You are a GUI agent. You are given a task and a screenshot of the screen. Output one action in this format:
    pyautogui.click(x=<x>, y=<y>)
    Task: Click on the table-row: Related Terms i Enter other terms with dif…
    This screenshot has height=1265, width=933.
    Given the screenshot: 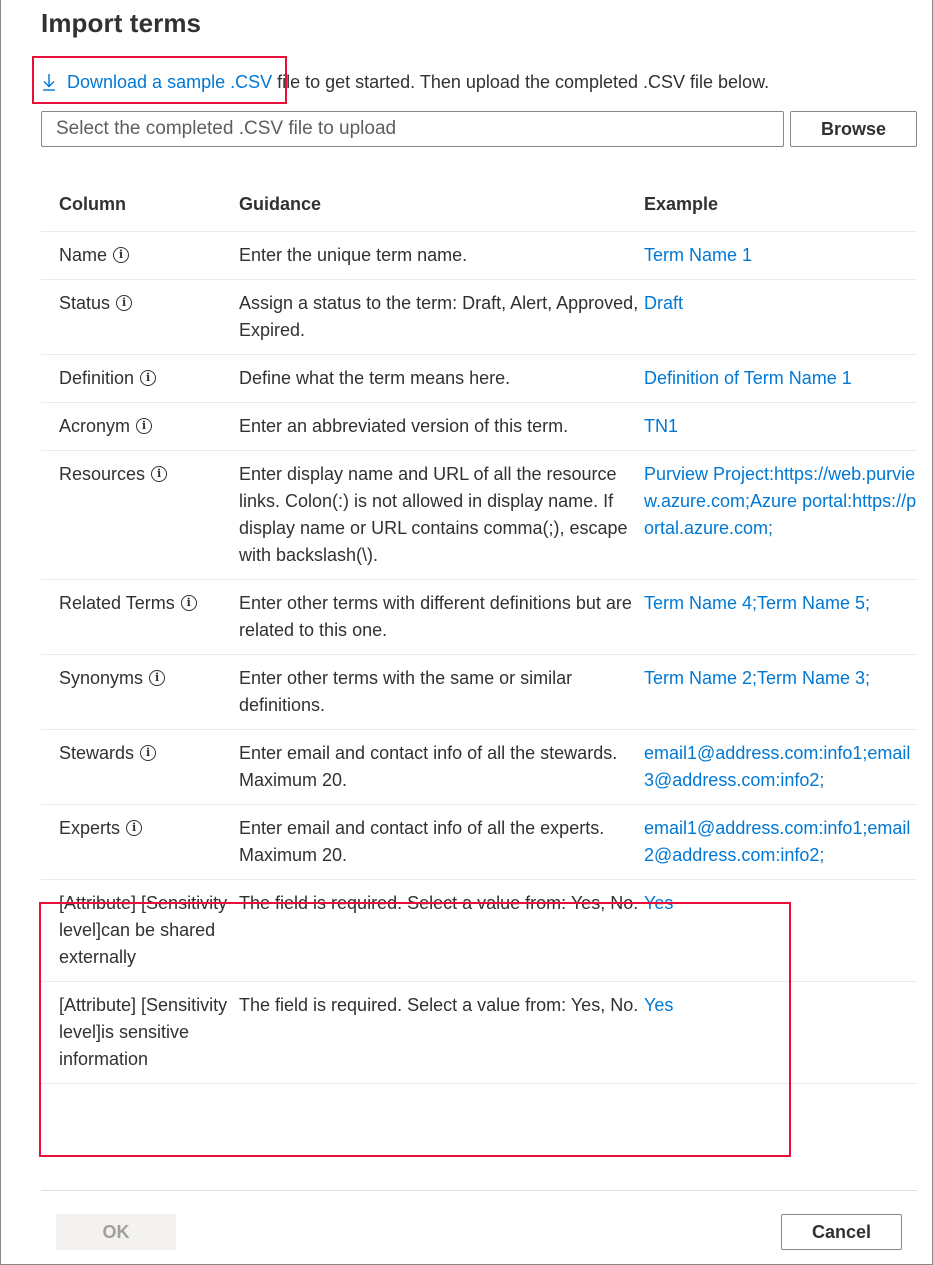 What is the action you would take?
    pyautogui.click(x=479, y=617)
    